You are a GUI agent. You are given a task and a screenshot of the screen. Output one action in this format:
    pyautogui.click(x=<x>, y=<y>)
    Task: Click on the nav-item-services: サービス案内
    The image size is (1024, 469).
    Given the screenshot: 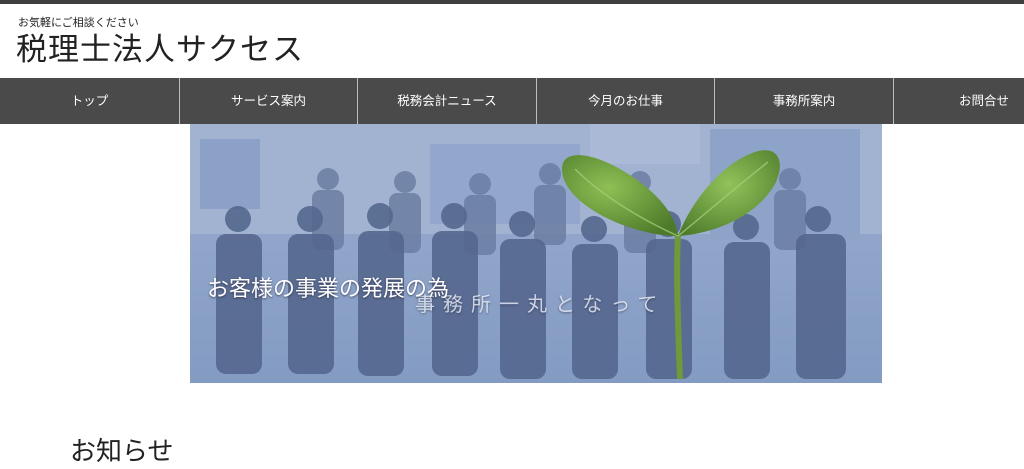 What is the action you would take?
    pyautogui.click(x=269, y=101)
    